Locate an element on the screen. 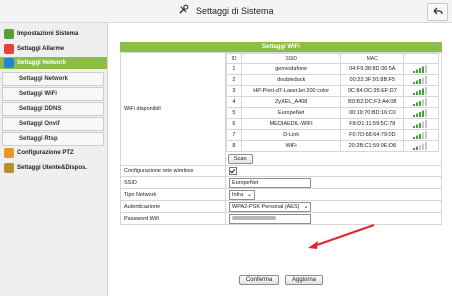 The height and width of the screenshot is (296, 452). confirm-button: Conferma is located at coordinates (259, 280).